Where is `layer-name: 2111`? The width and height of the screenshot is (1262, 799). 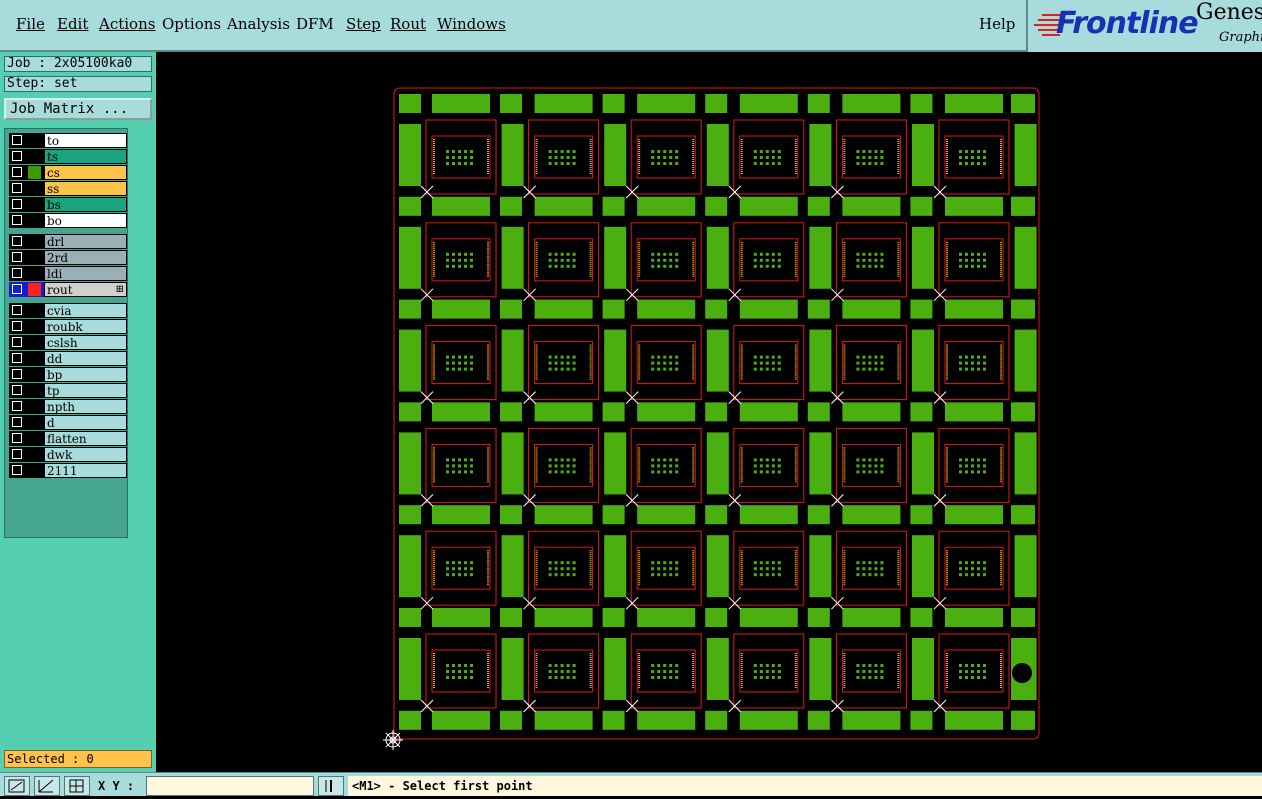
layer-name: 2111 is located at coordinates (85, 470).